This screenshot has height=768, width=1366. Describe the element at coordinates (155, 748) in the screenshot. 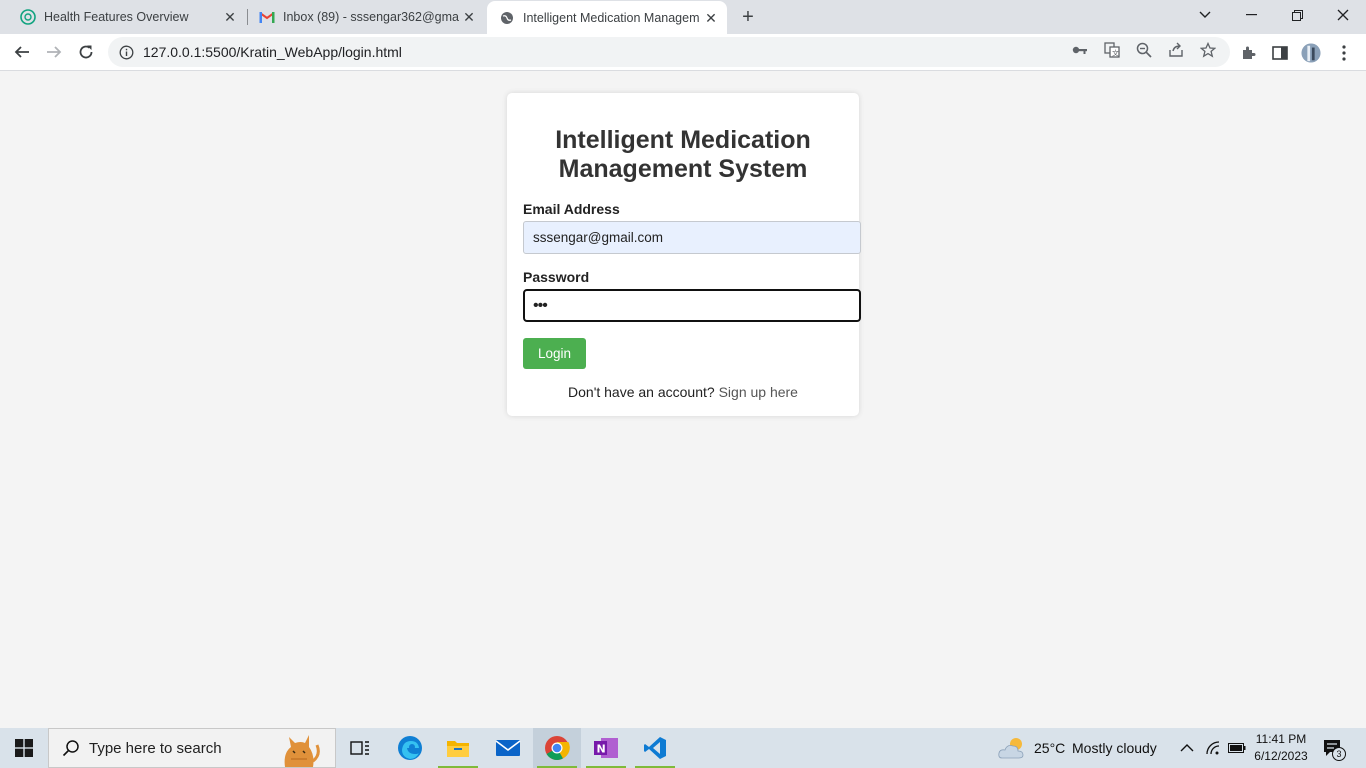

I see `search-placeholder: Type here to search` at that location.